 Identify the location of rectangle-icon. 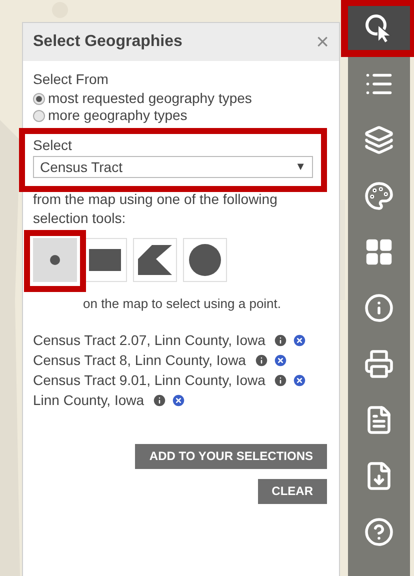
(105, 260).